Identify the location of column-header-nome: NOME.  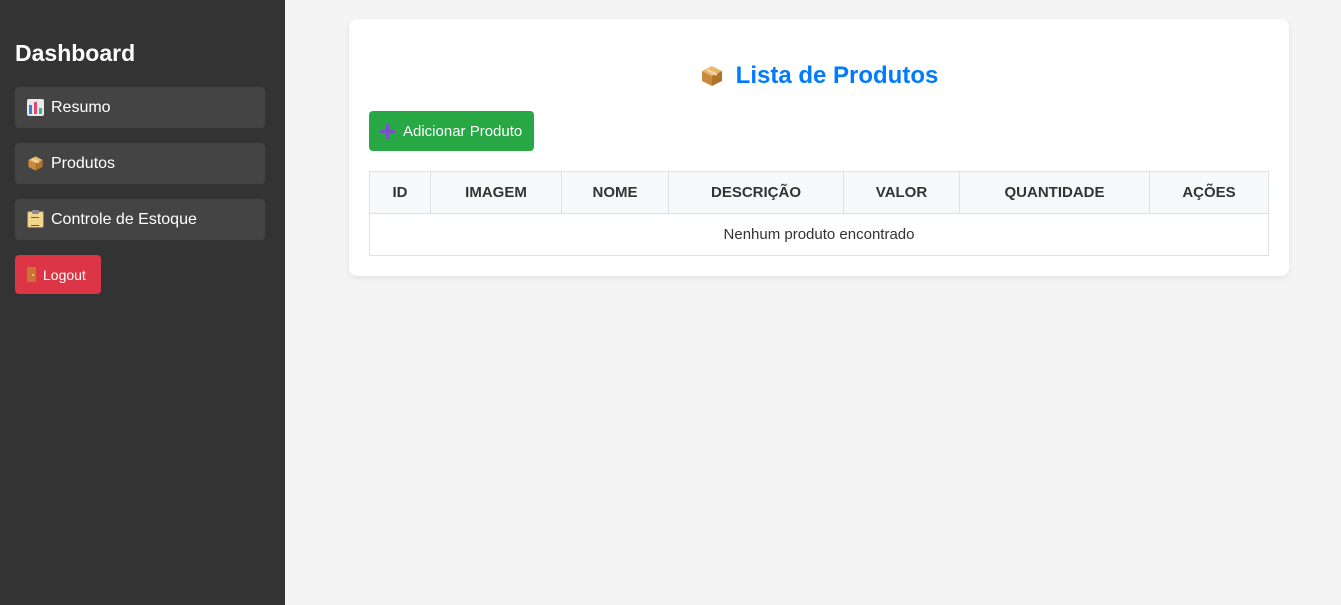
(615, 192).